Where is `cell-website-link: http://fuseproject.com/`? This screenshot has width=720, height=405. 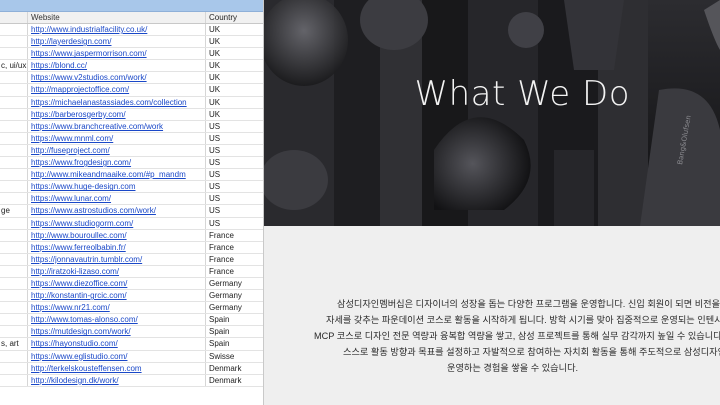 cell-website-link: http://fuseproject.com/ is located at coordinates (117, 150).